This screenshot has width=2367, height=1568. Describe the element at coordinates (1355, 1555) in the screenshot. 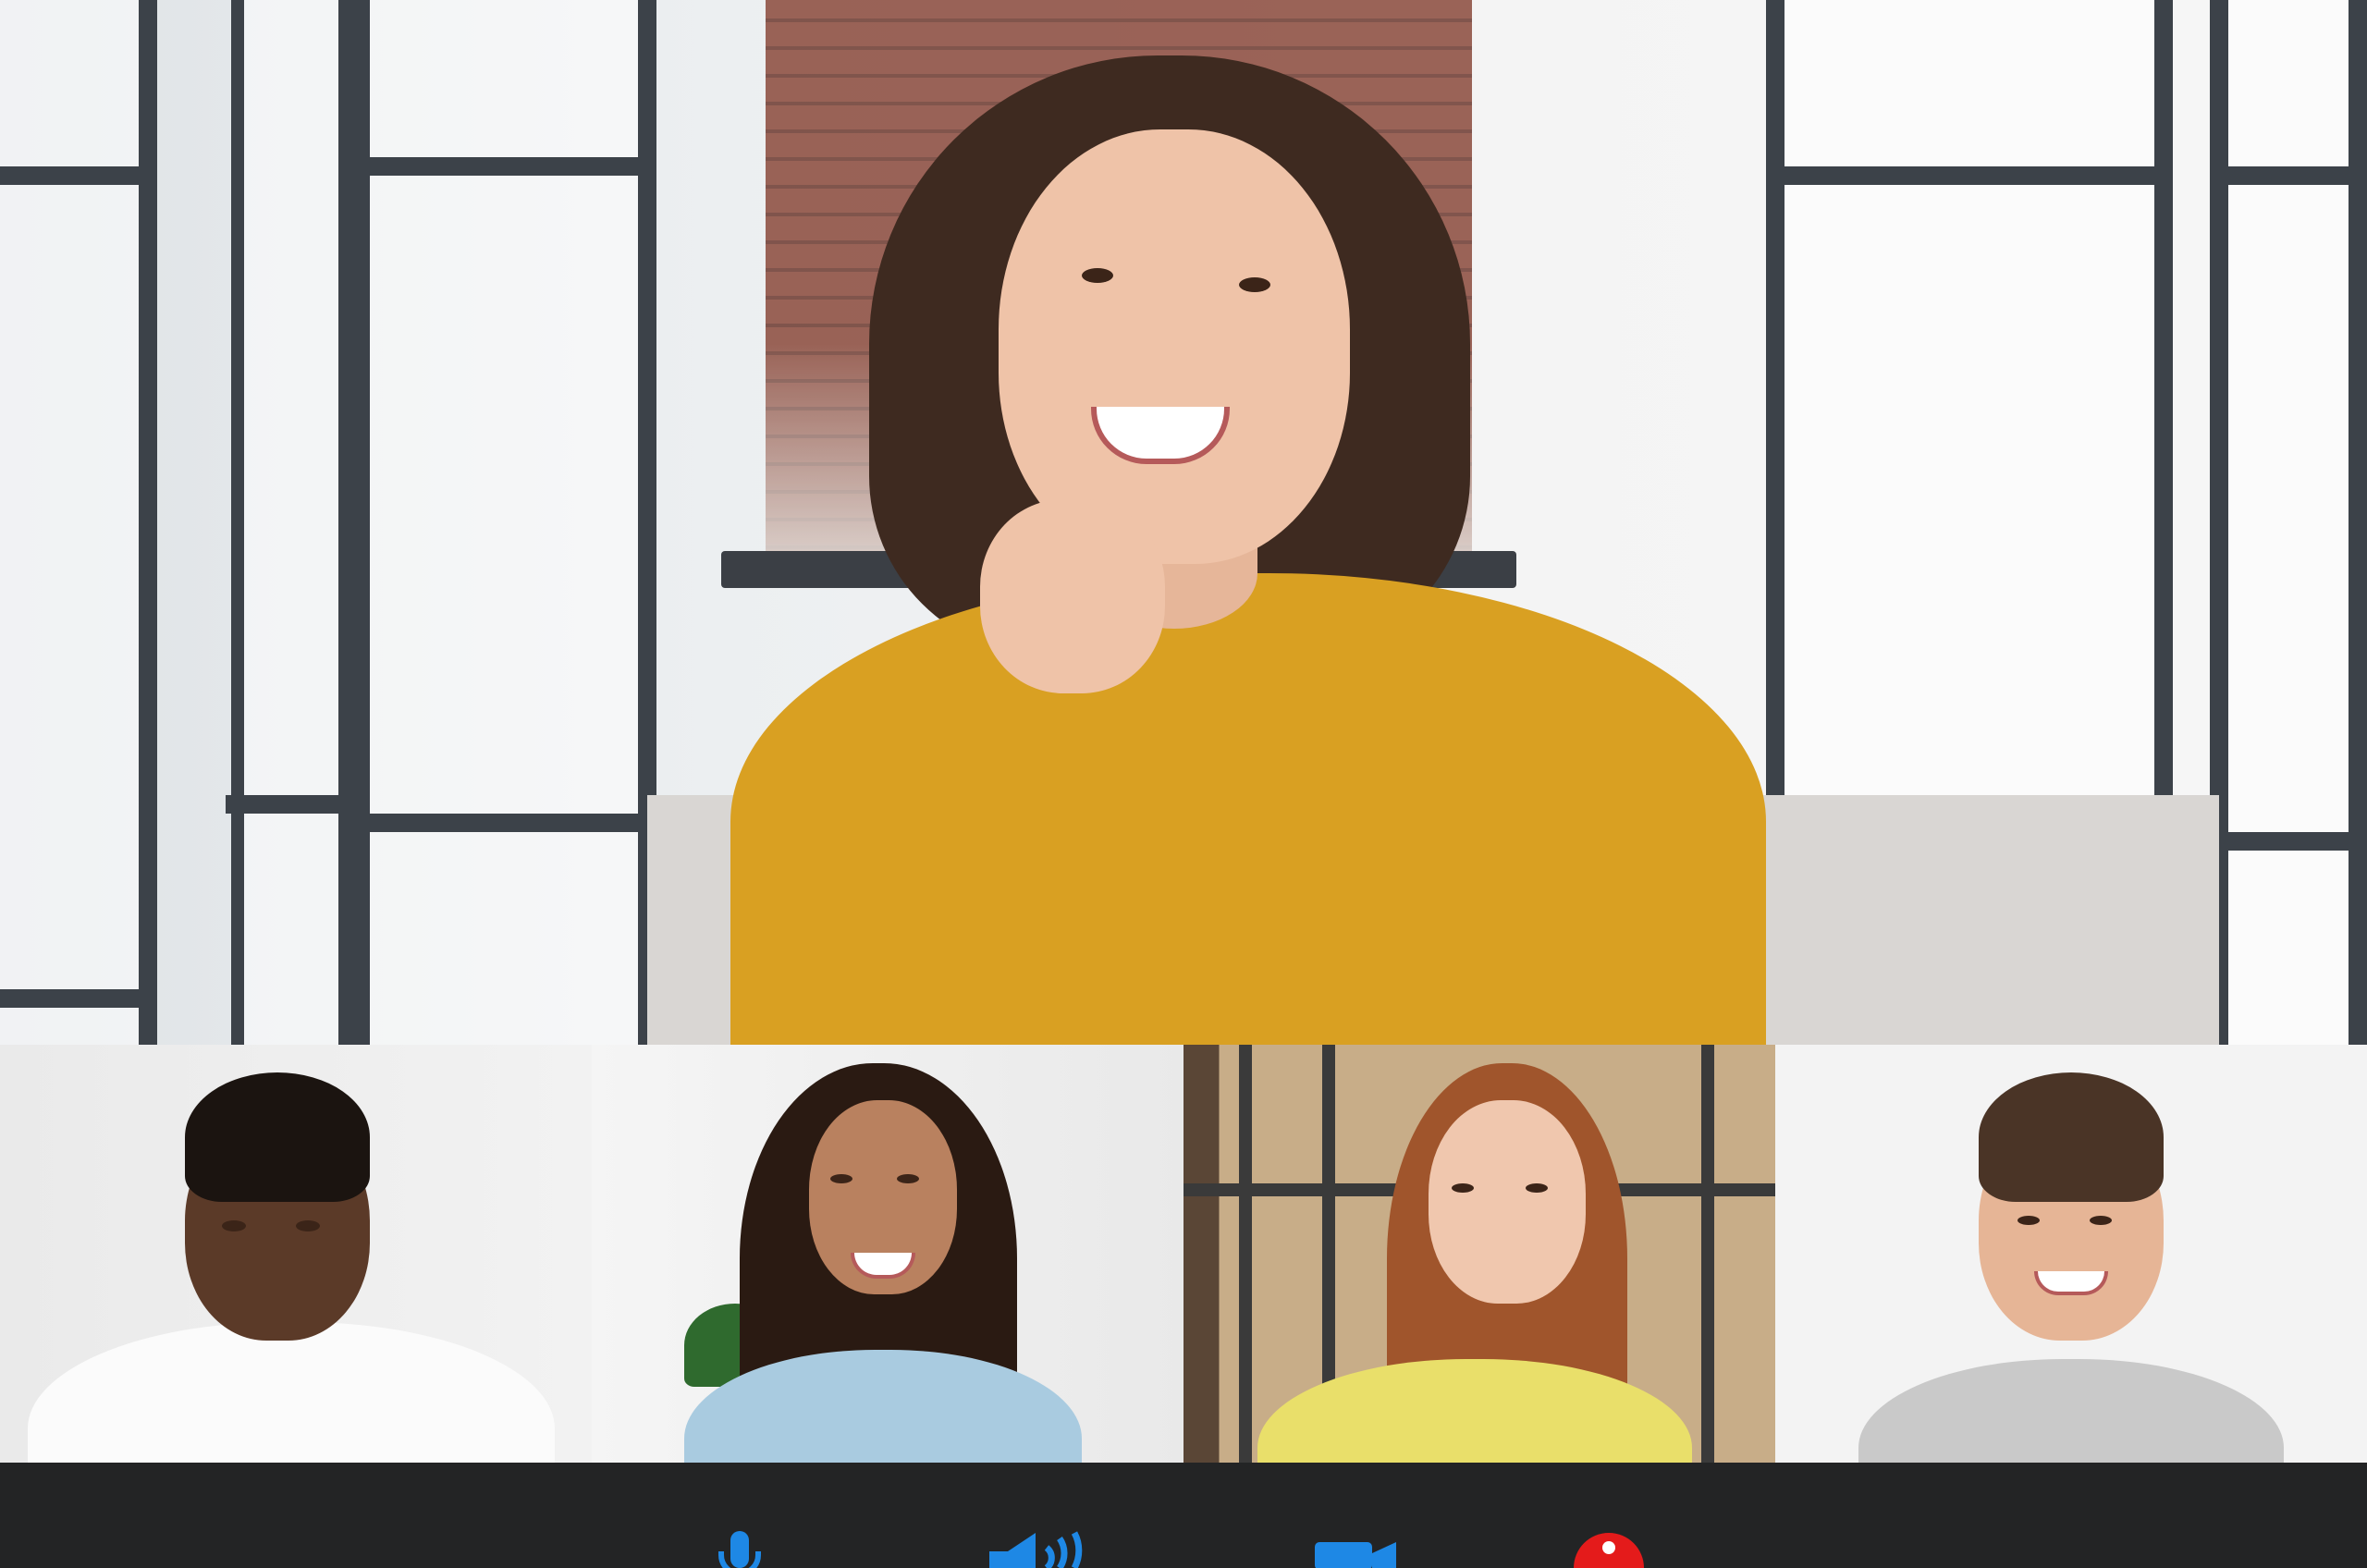

I see `video-camera-icon` at that location.